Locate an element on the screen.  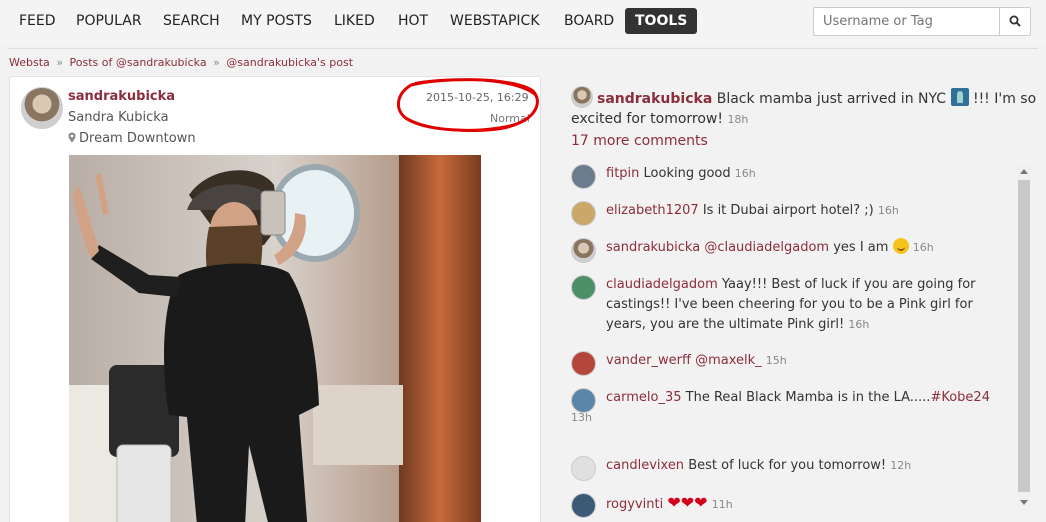
post-fullname: Sandra Kubicka is located at coordinates (118, 117).